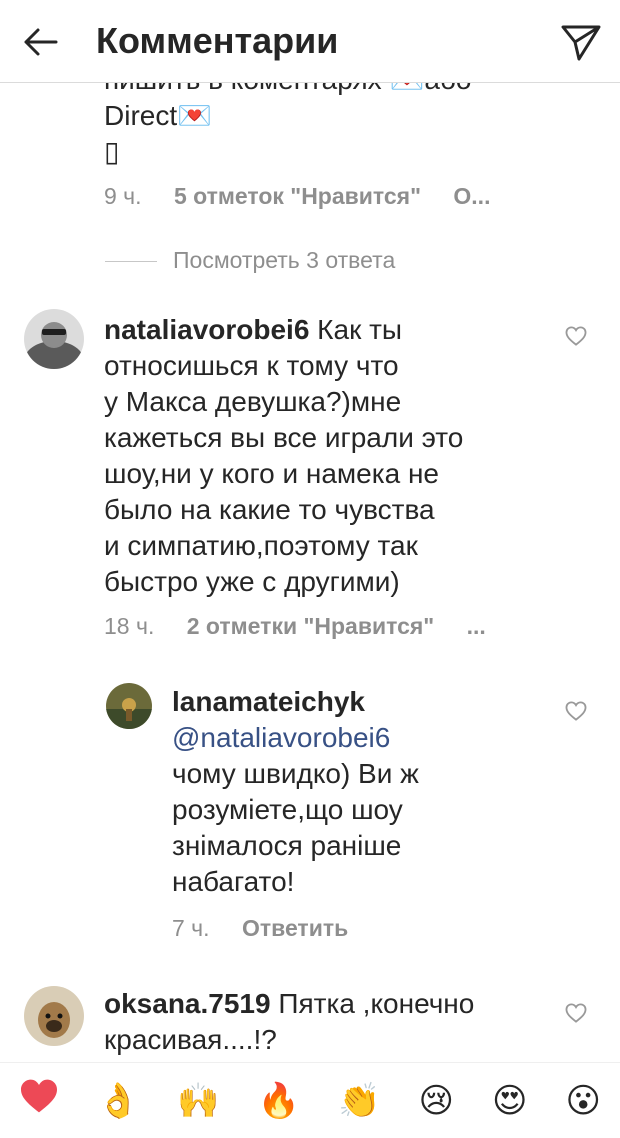 Image resolution: width=620 pixels, height=1138 pixels. What do you see at coordinates (284, 437) in the screenshot?
I see `comment-text-line: кажеться вы все играли это` at bounding box center [284, 437].